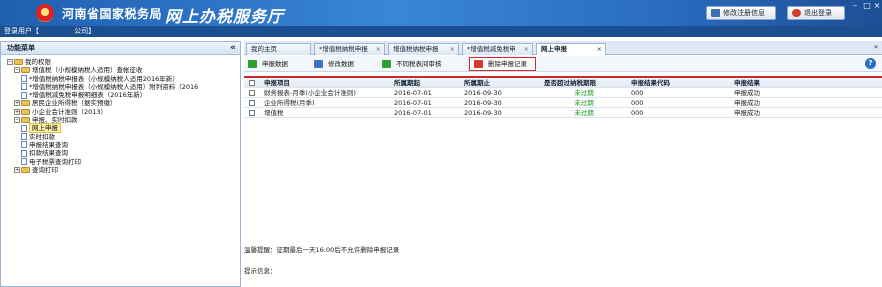 This screenshot has width=882, height=287. I want to click on modify-registration-label: 修改注册信息, so click(744, 13).